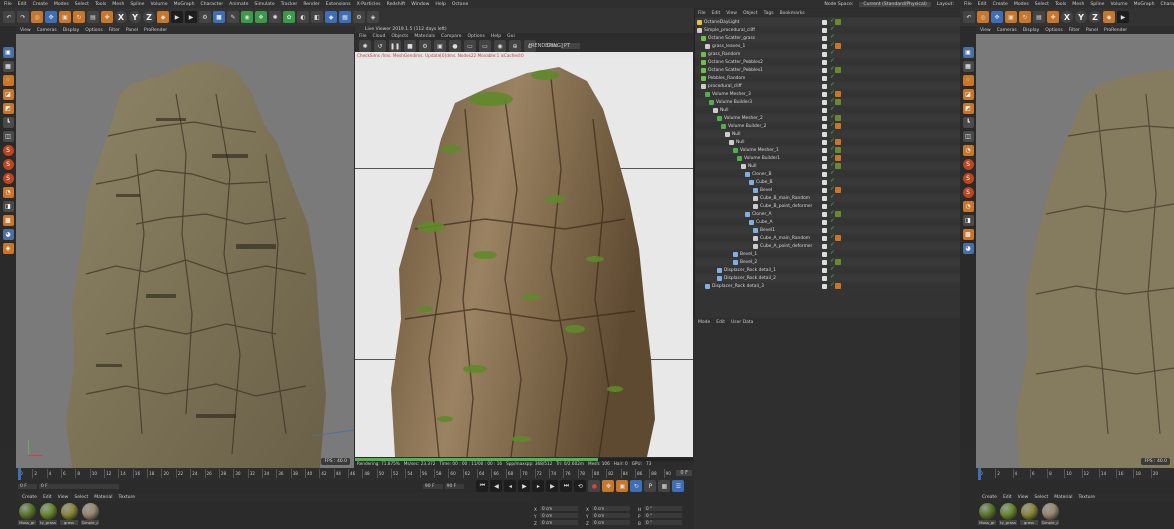  Describe the element at coordinates (750, 270) in the screenshot. I see `object-name: Displacer_Rock detail_1` at that location.